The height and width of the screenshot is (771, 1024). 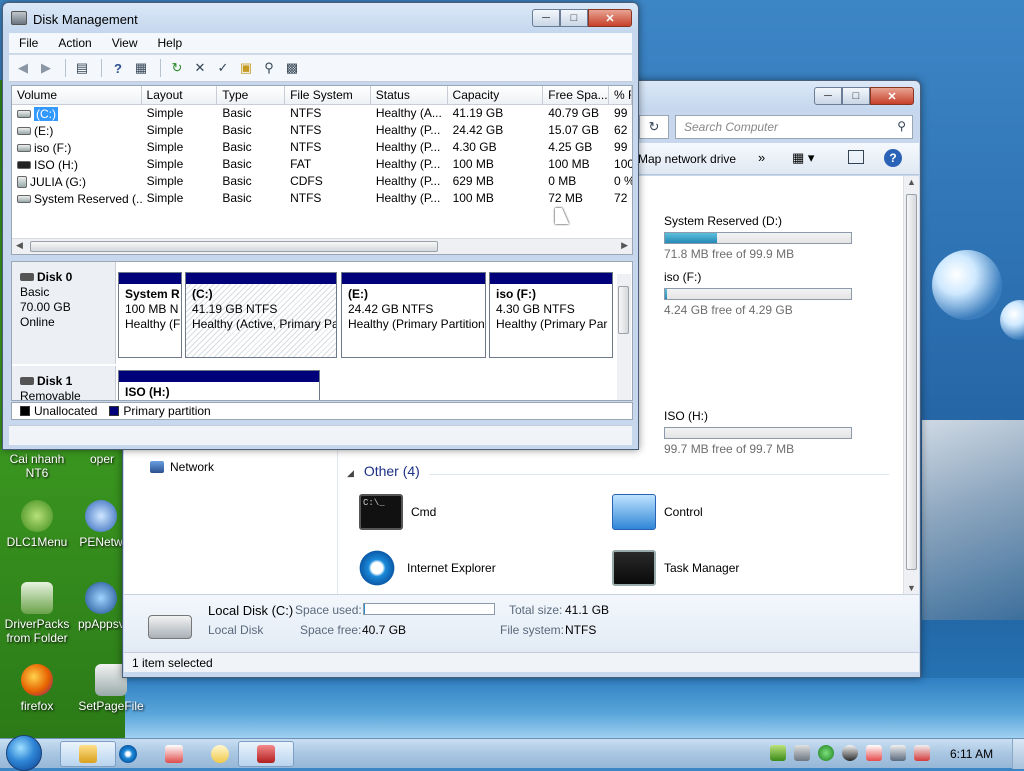 What do you see at coordinates (758, 293) in the screenshot?
I see `drive-item-iso-f: iso (F:) 4.24 GB free of 4.29 GB` at bounding box center [758, 293].